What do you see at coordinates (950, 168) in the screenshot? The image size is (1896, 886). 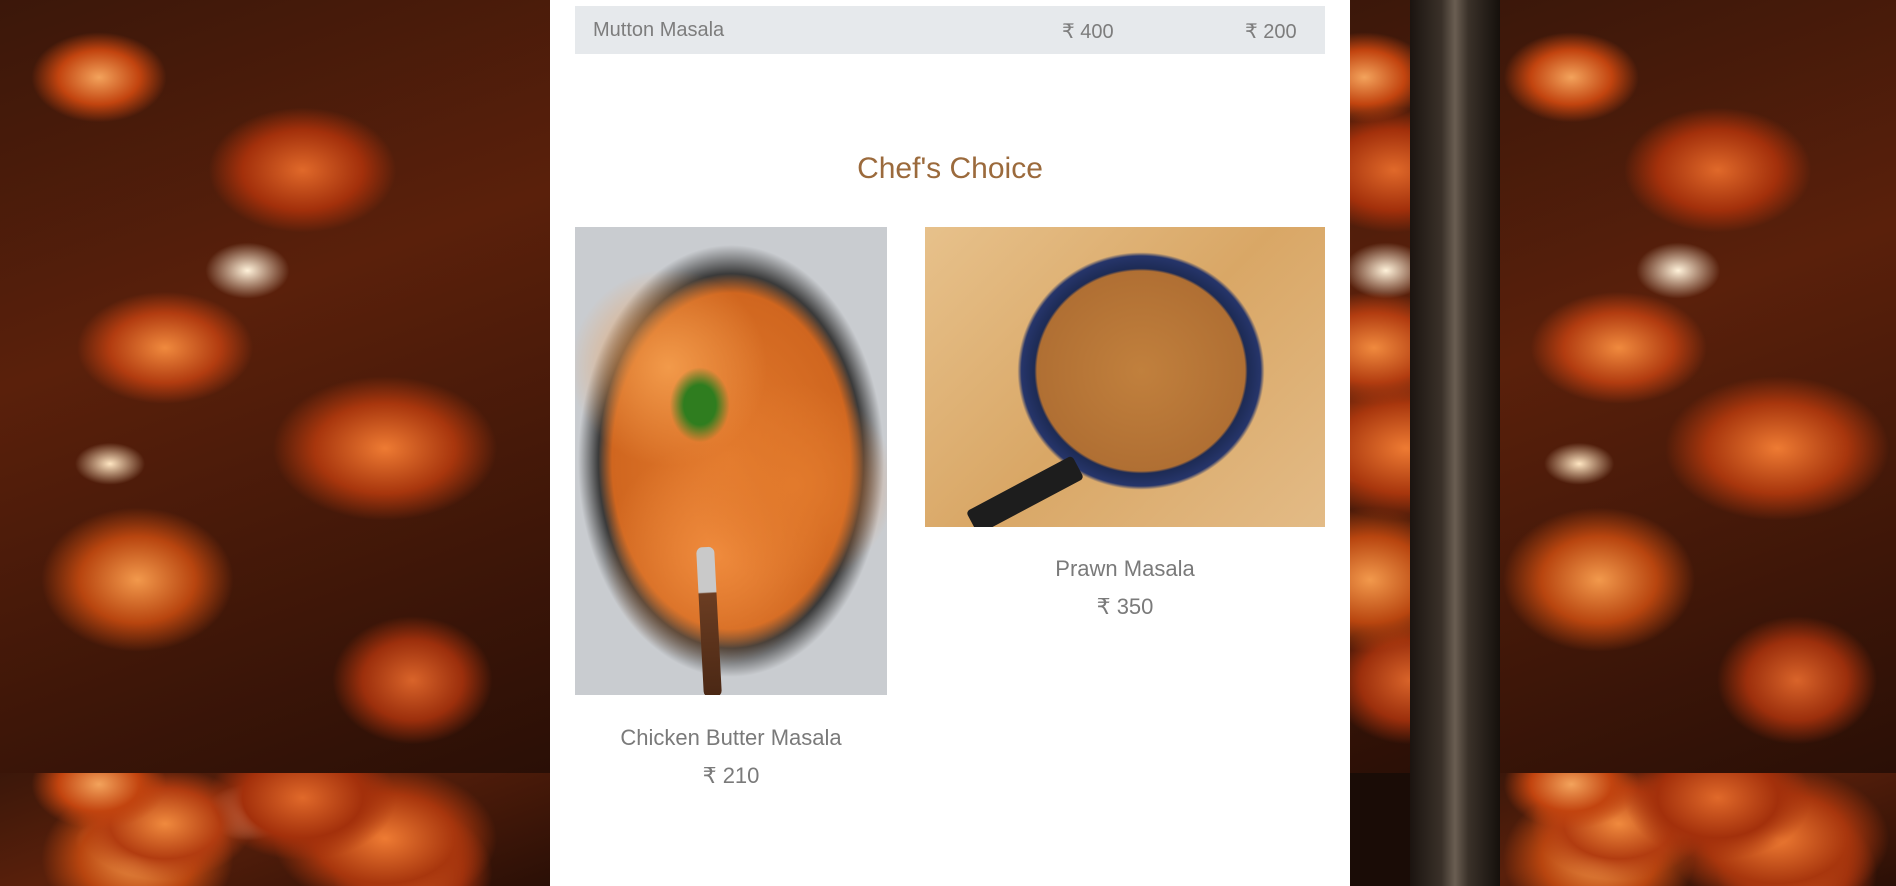 I see `section-title: Chef's Choice` at bounding box center [950, 168].